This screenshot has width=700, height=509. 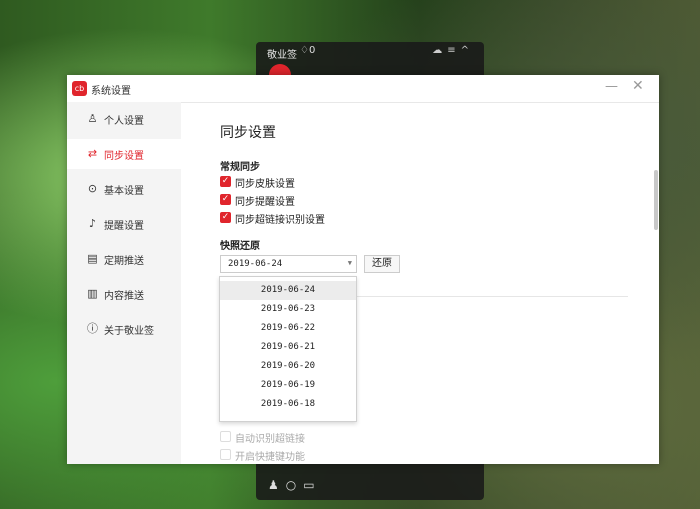 What do you see at coordinates (92, 223) in the screenshot?
I see `bell-icon: ♪` at bounding box center [92, 223].